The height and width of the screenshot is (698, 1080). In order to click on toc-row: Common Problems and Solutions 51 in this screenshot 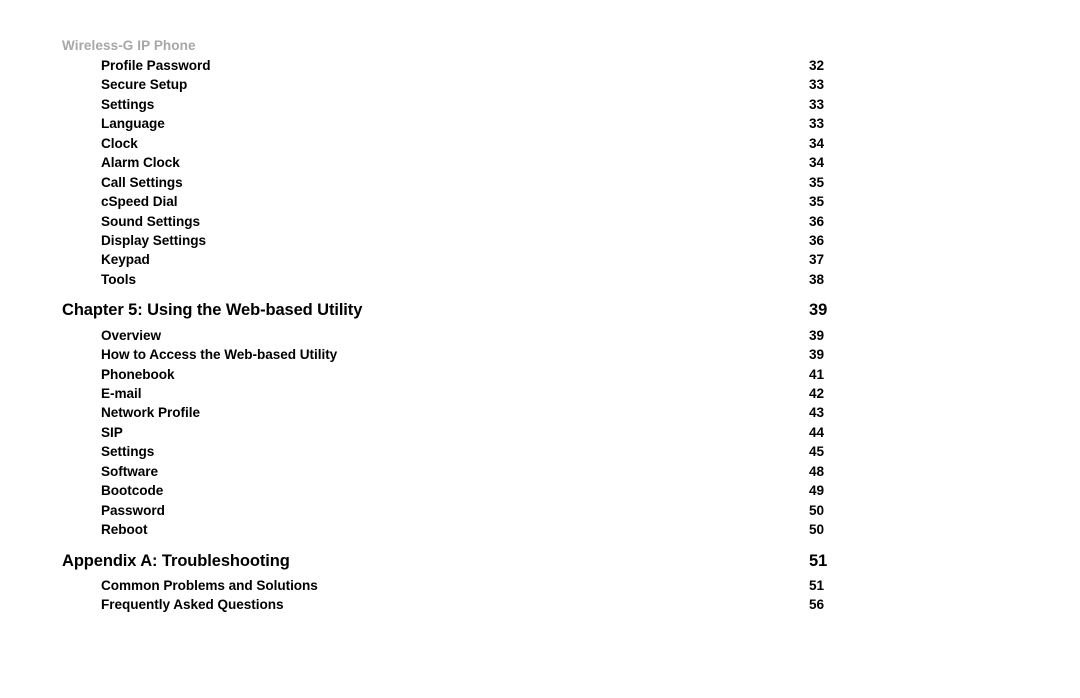, I will do `click(540, 587)`.